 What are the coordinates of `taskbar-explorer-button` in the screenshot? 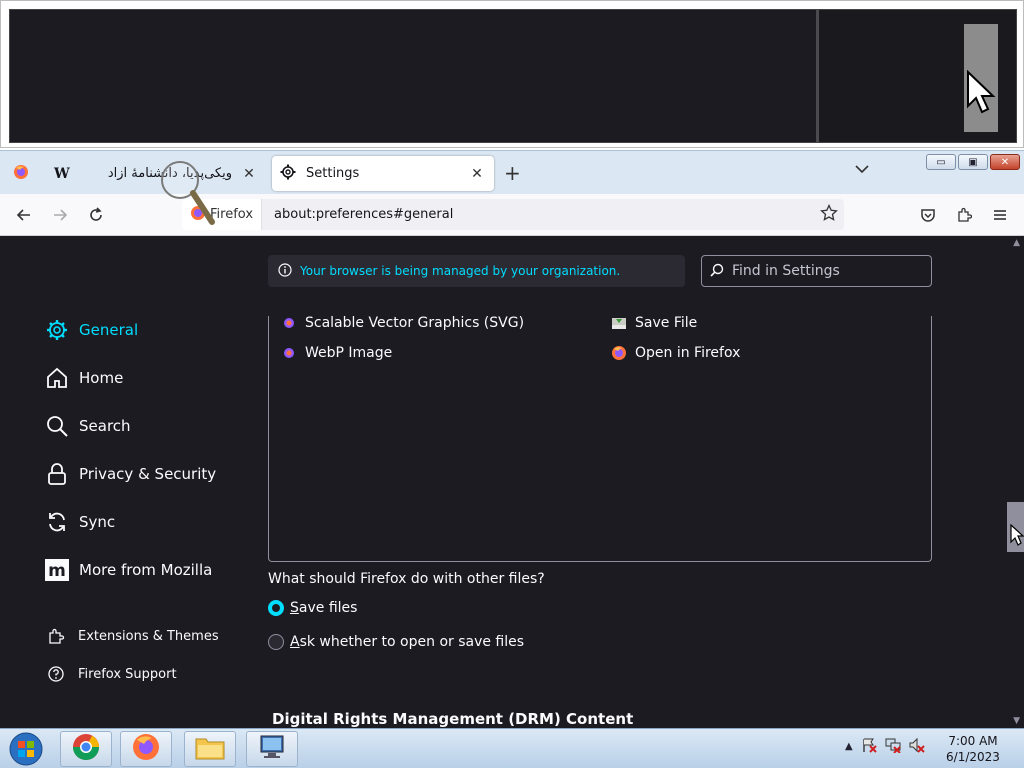 It's located at (210, 749).